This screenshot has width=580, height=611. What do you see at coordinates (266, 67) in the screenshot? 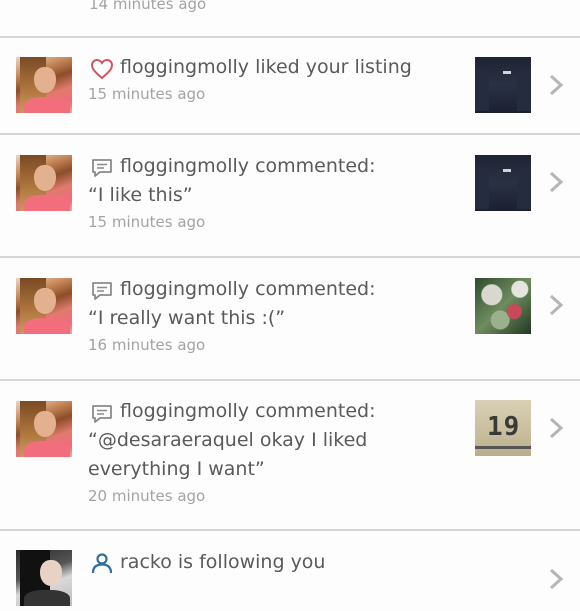
I see `notification-message: floggingmolly liked your listing` at bounding box center [266, 67].